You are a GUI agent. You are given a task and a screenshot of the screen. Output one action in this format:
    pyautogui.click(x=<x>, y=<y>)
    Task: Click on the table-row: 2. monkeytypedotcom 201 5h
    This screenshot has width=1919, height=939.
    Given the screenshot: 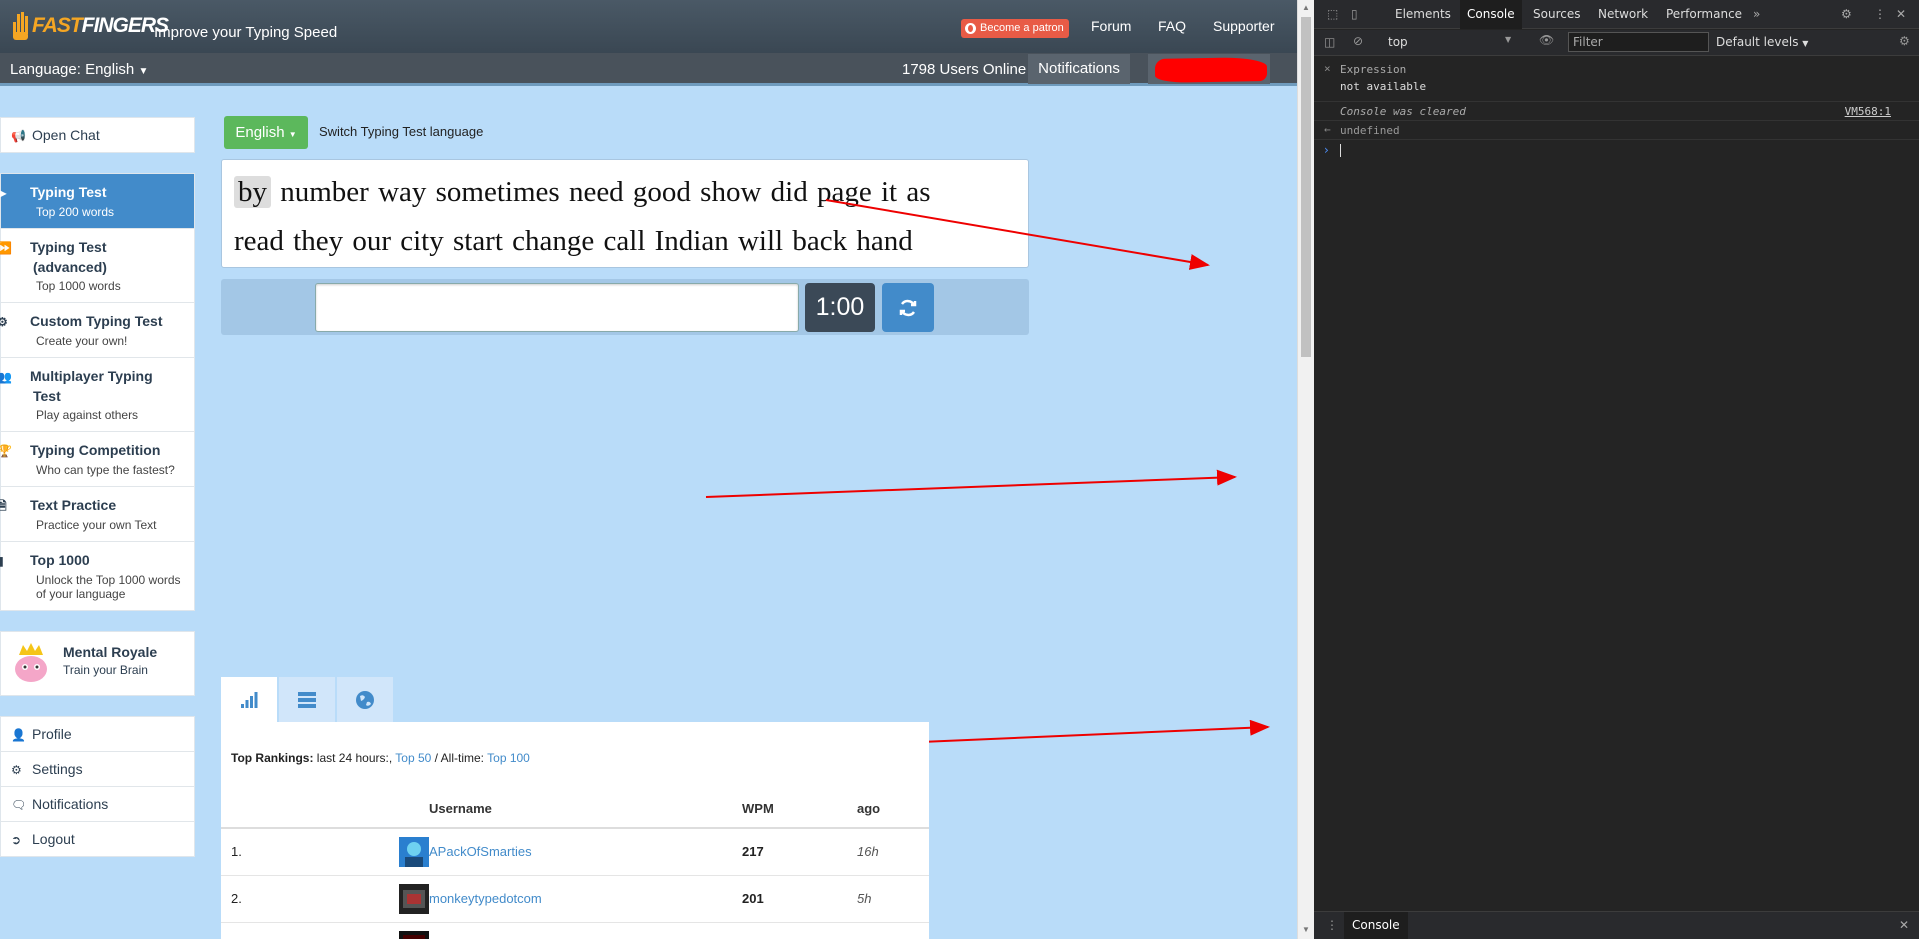 What is the action you would take?
    pyautogui.click(x=575, y=899)
    